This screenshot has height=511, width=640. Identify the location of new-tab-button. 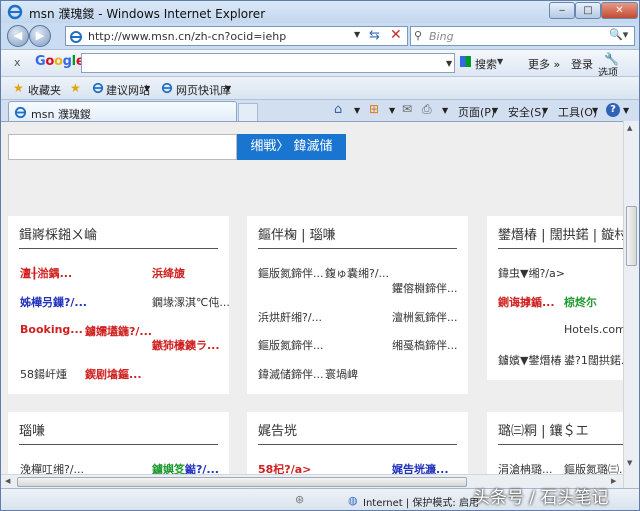
(248, 112).